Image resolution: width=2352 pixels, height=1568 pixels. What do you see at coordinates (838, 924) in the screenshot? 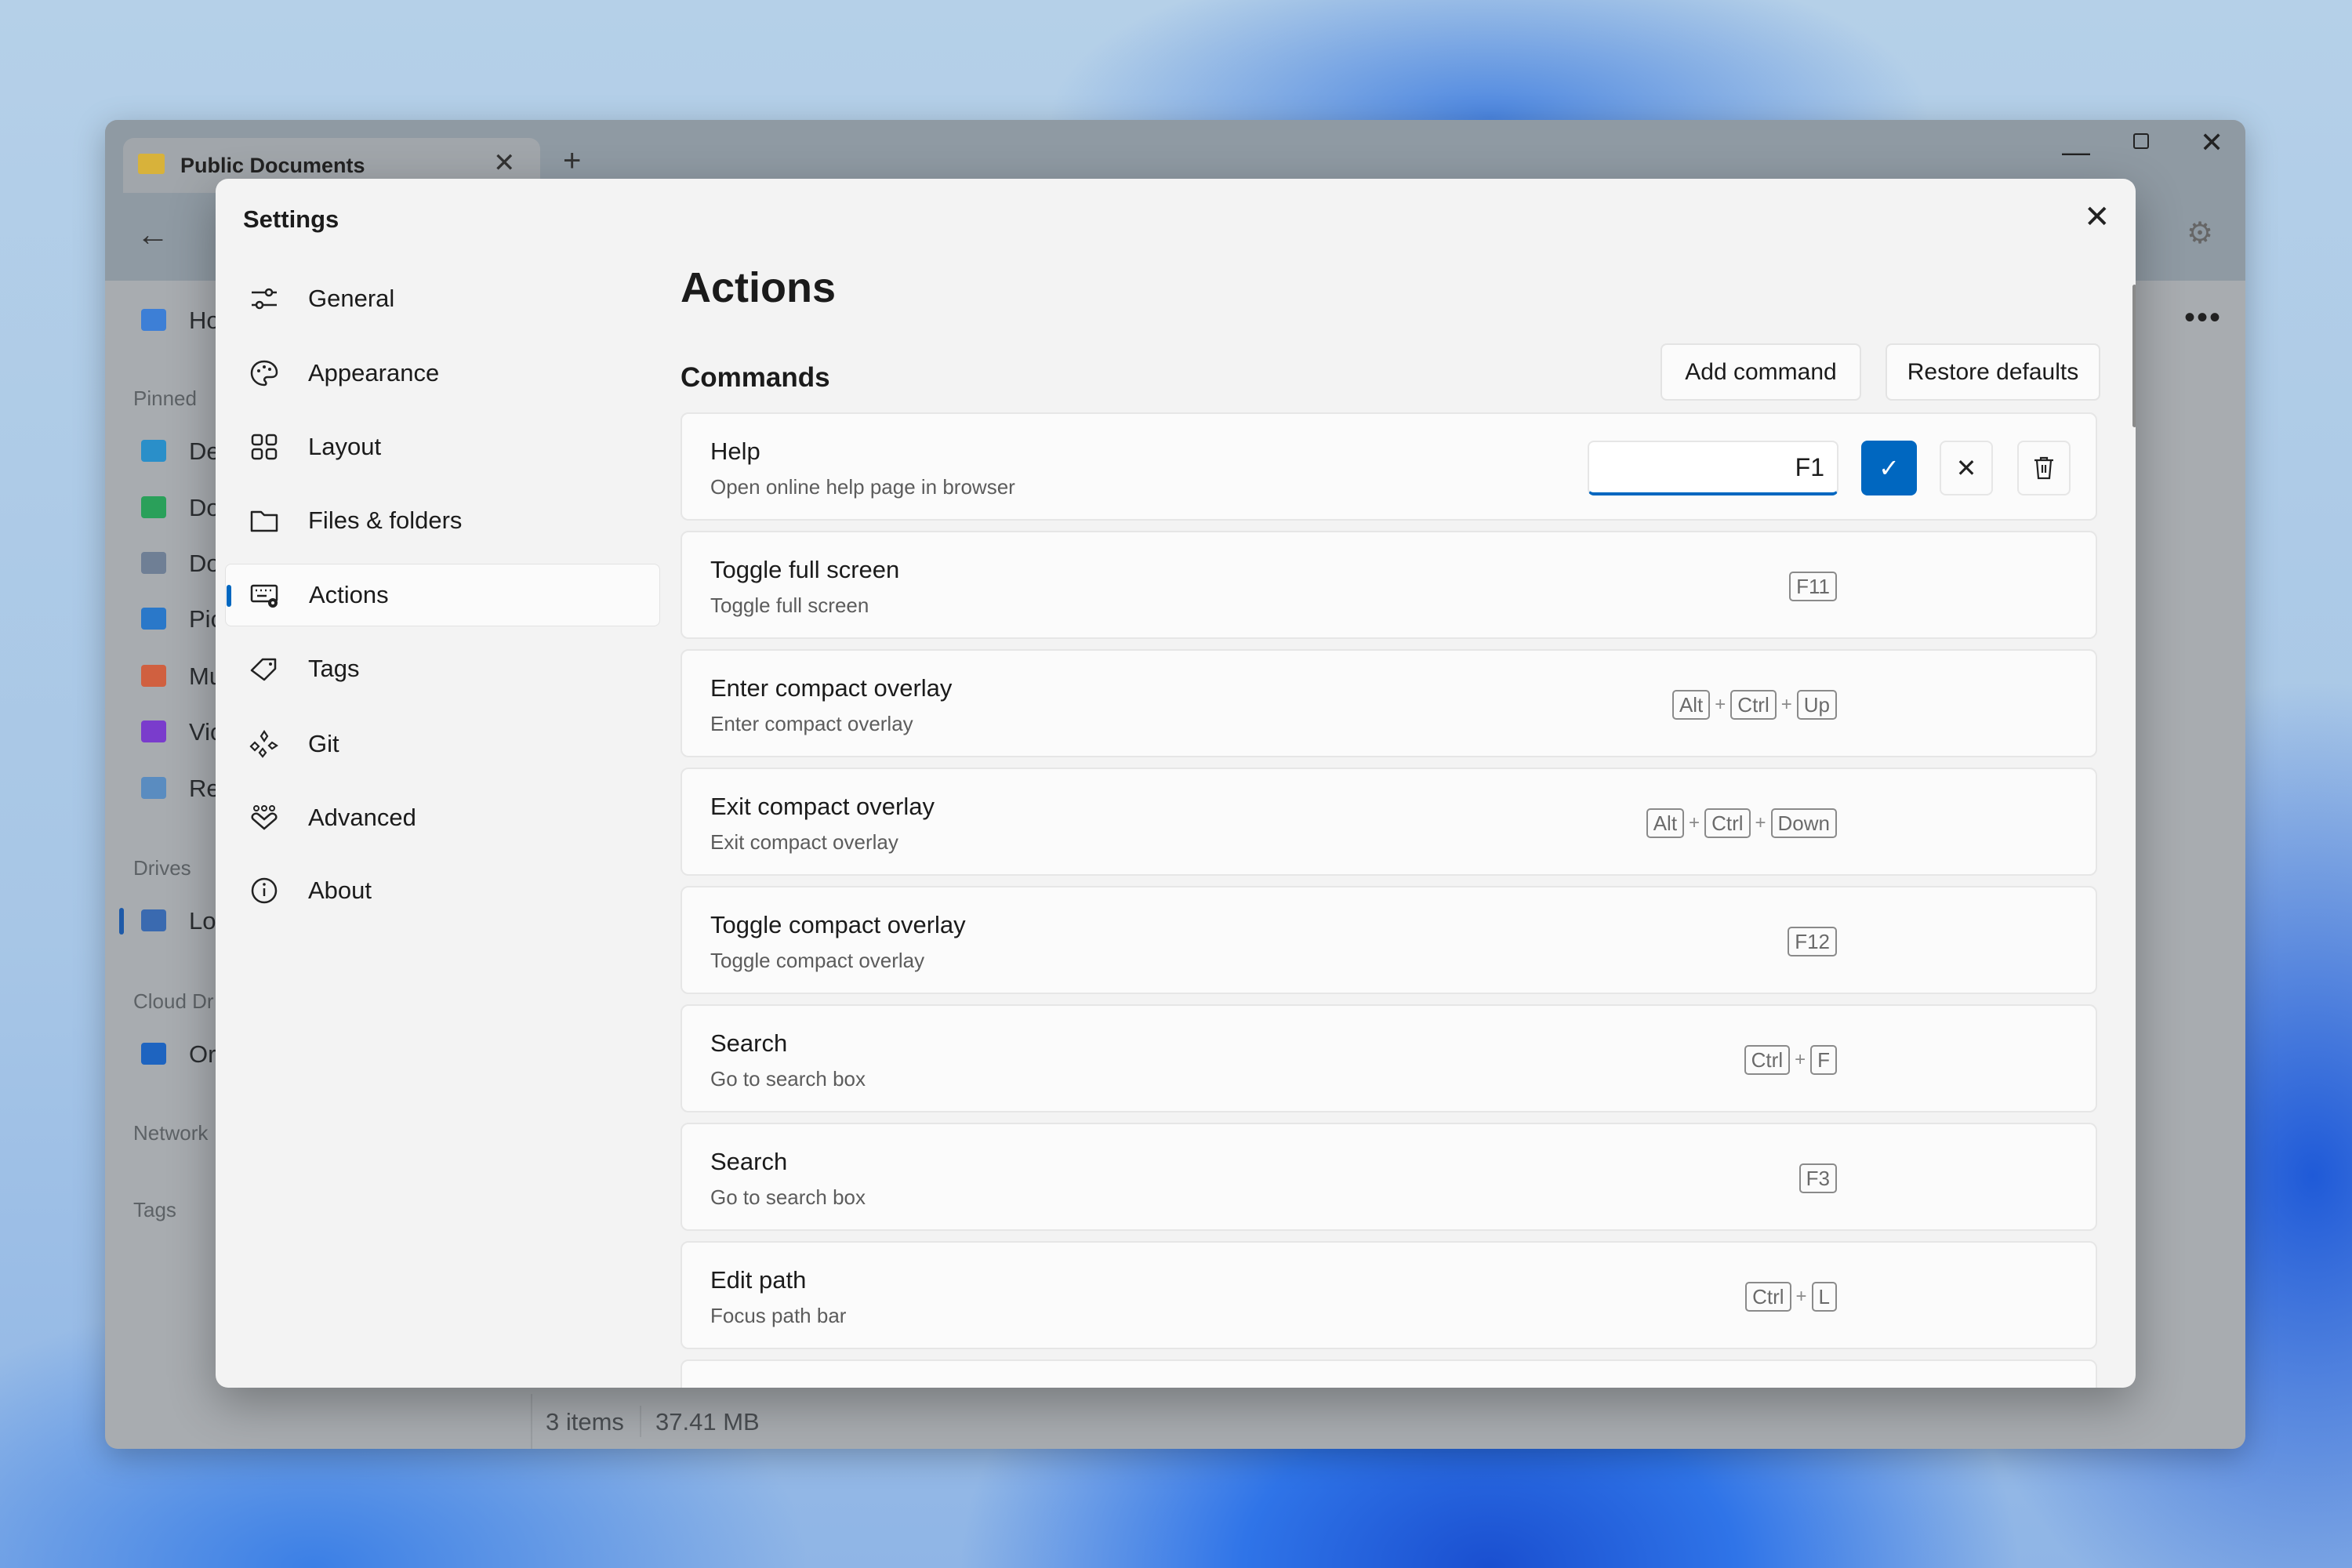
I see `command-title: Toggle compact overlay` at bounding box center [838, 924].